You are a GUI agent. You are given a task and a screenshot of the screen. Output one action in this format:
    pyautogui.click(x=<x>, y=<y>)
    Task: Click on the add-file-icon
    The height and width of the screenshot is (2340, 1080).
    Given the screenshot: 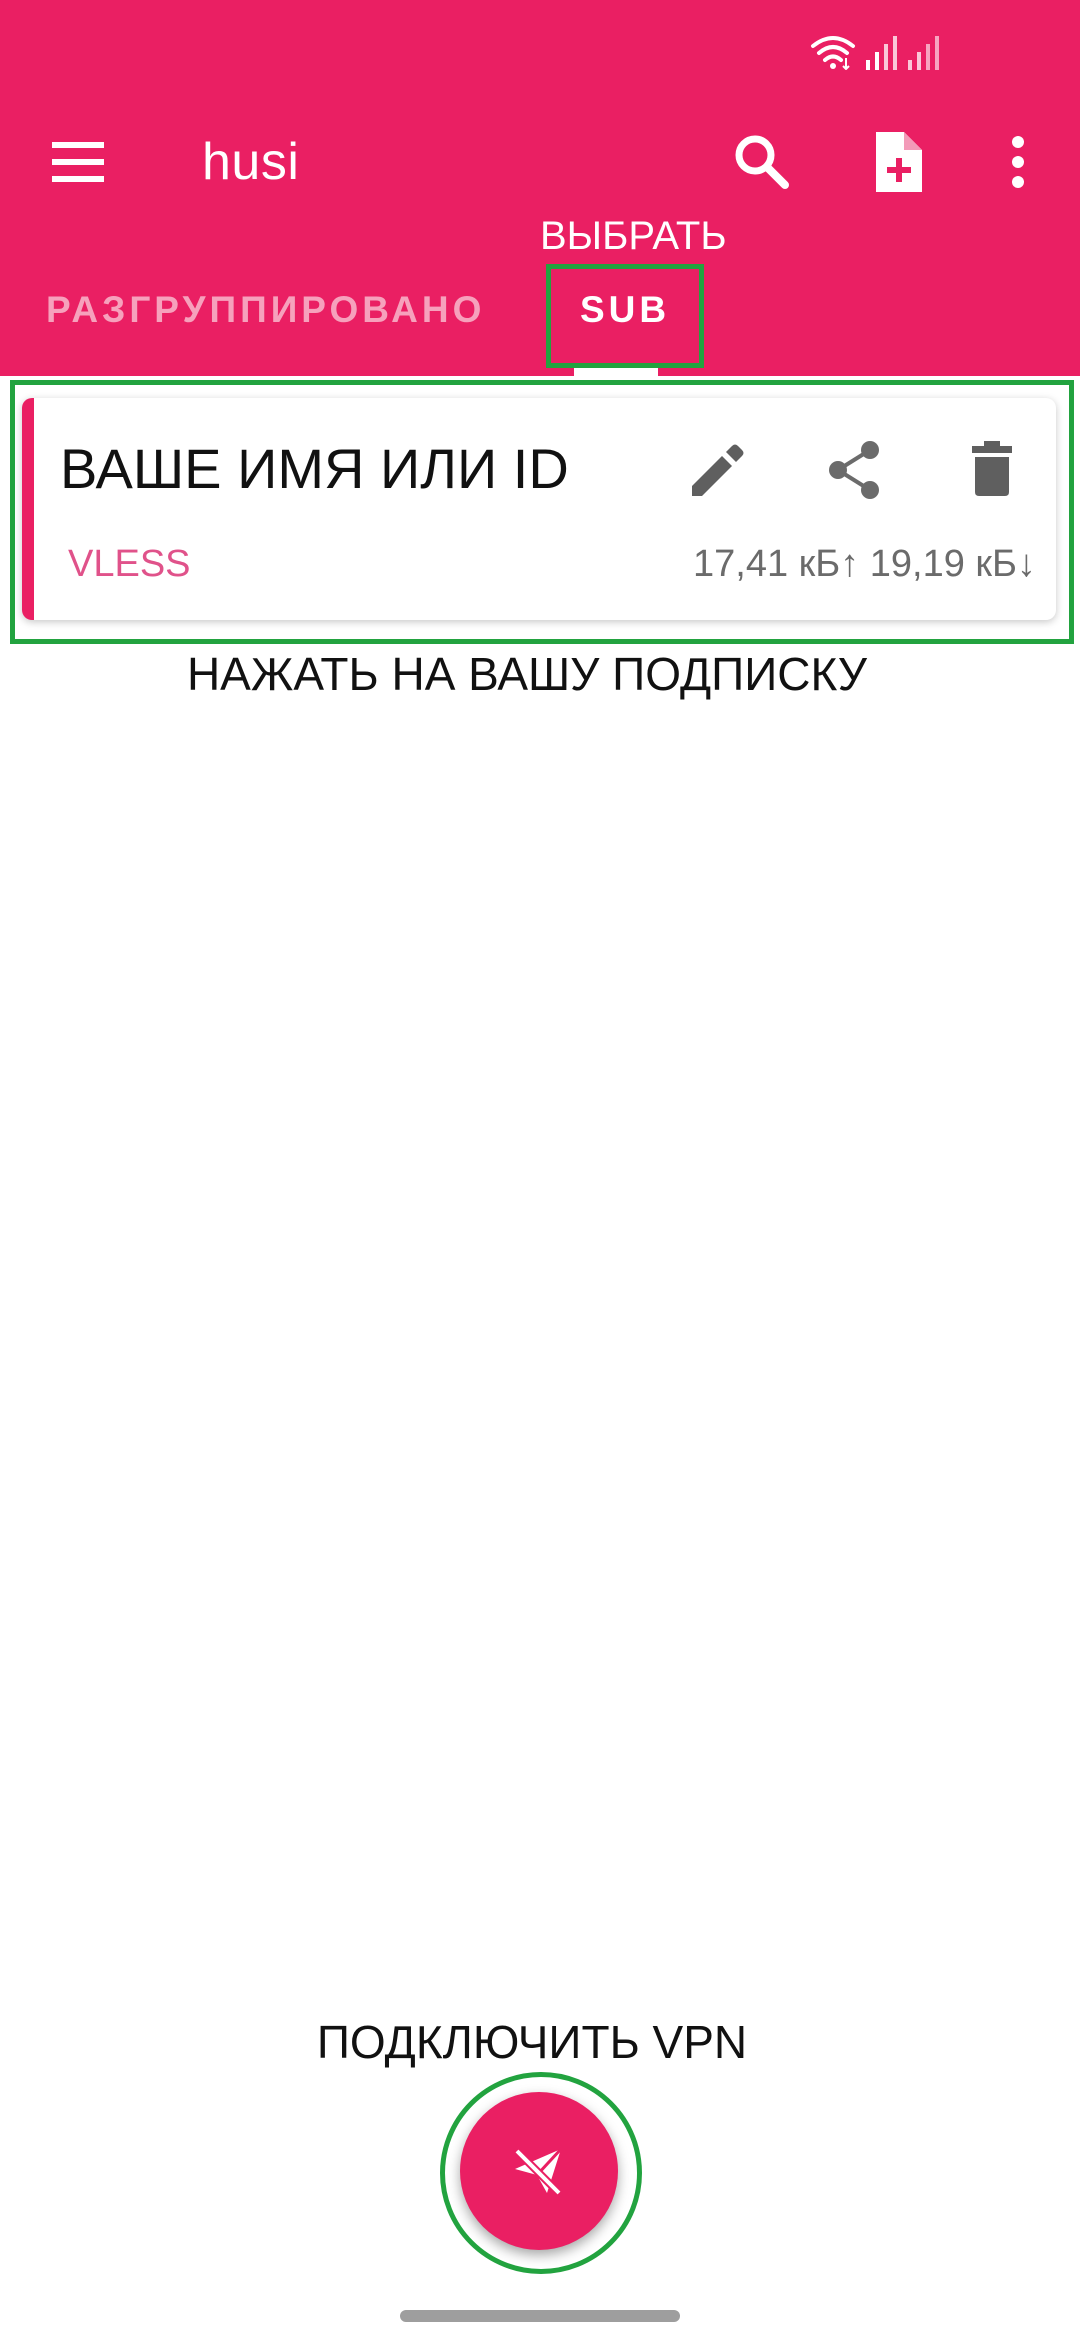 What is the action you would take?
    pyautogui.click(x=899, y=162)
    